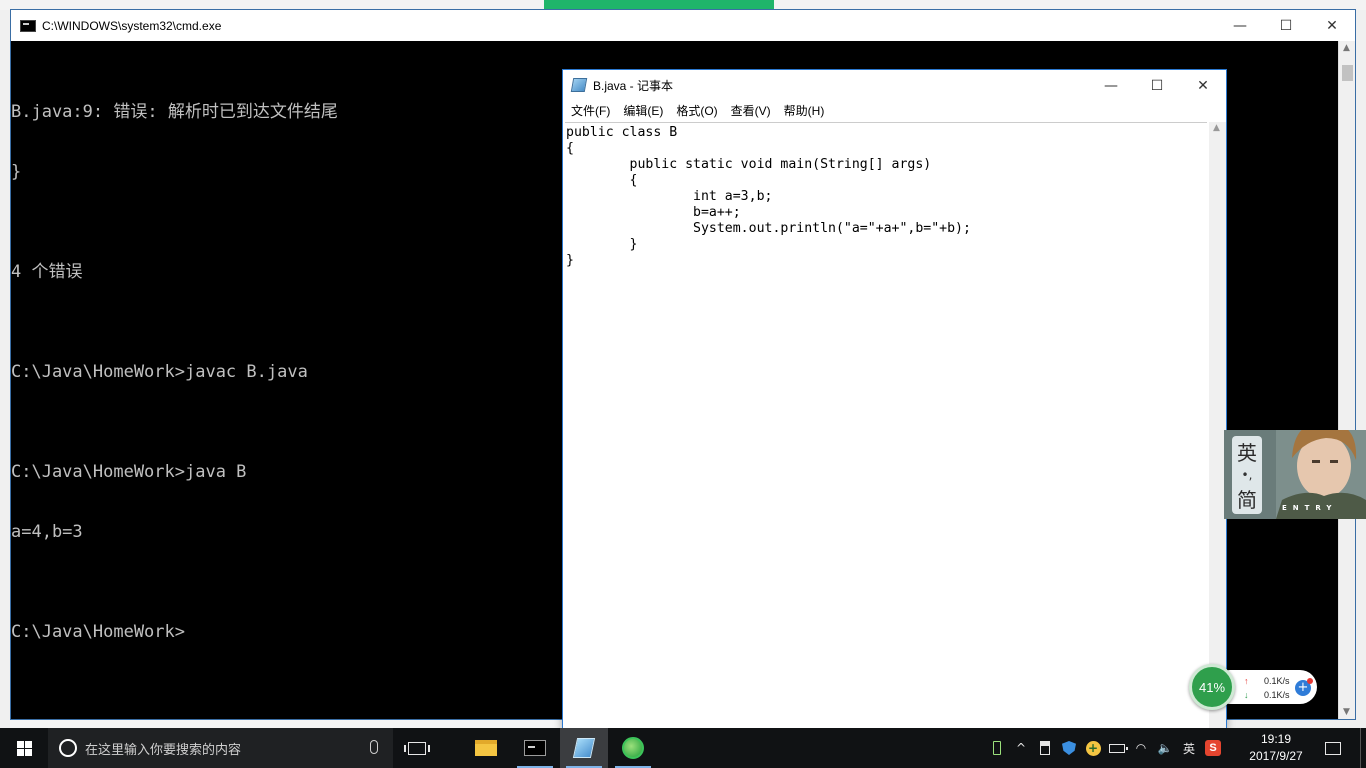  Describe the element at coordinates (696, 110) in the screenshot. I see `menu-format: 格式(O)` at that location.